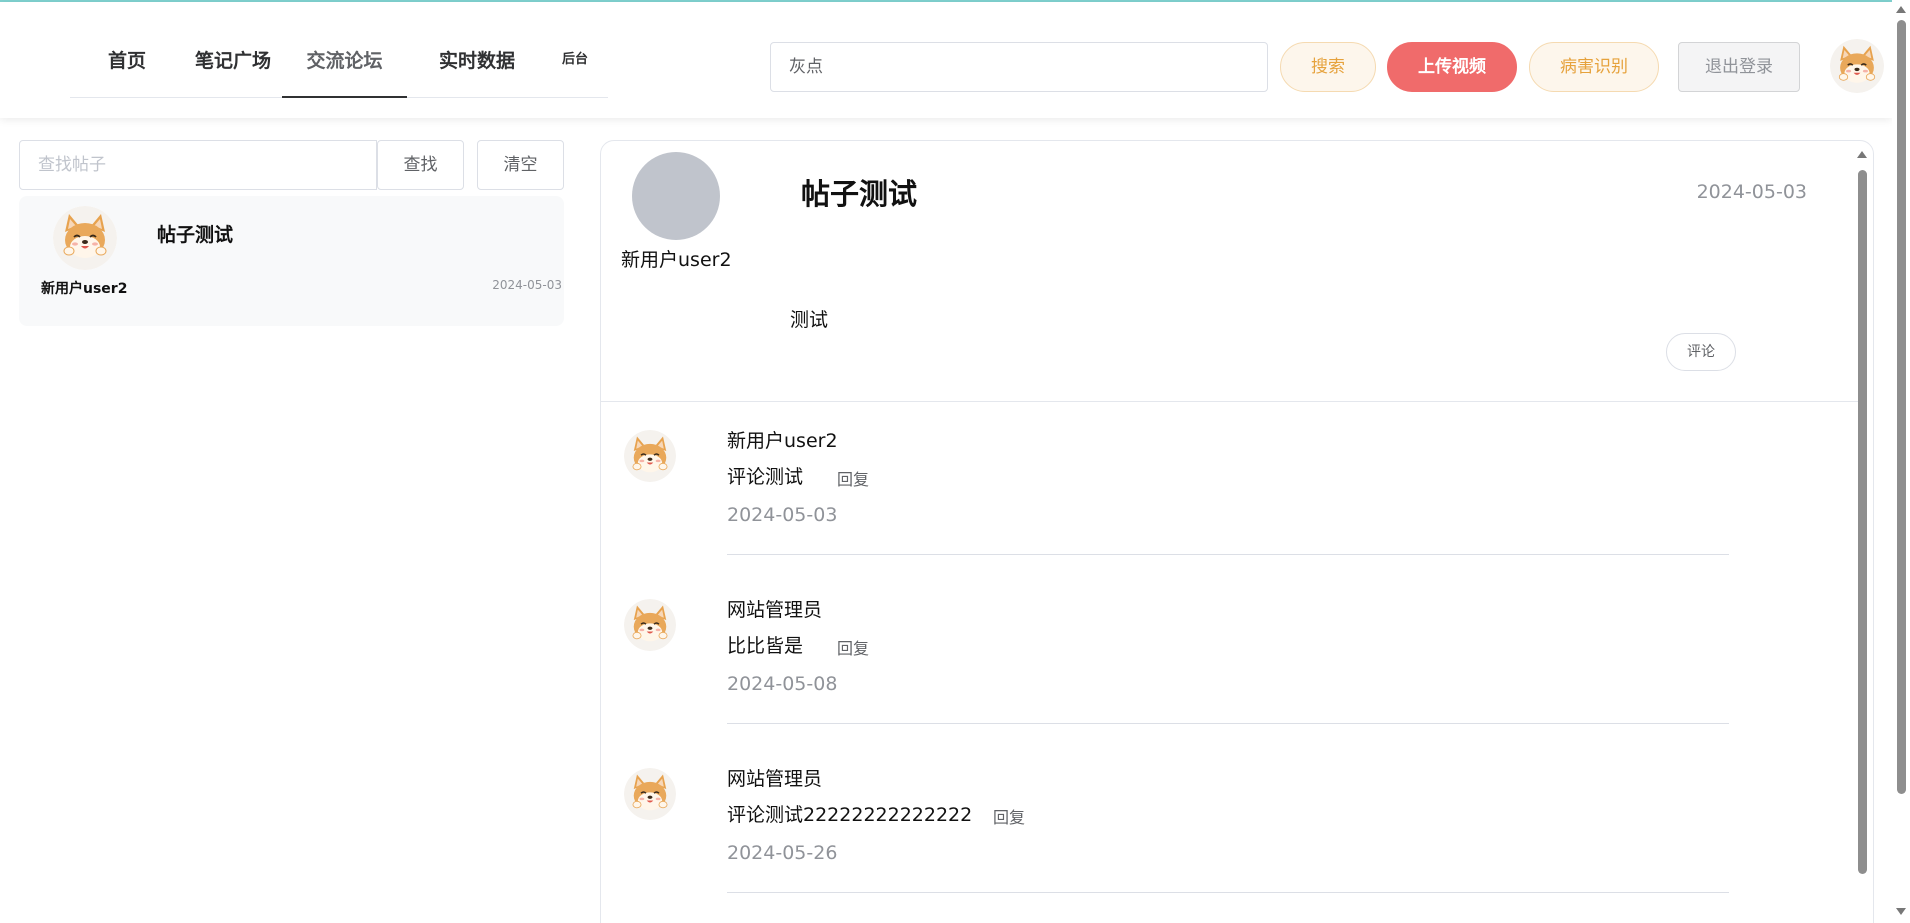 Image resolution: width=1910 pixels, height=923 pixels. What do you see at coordinates (1594, 67) in the screenshot?
I see `disease-identify-button: 病害识别` at bounding box center [1594, 67].